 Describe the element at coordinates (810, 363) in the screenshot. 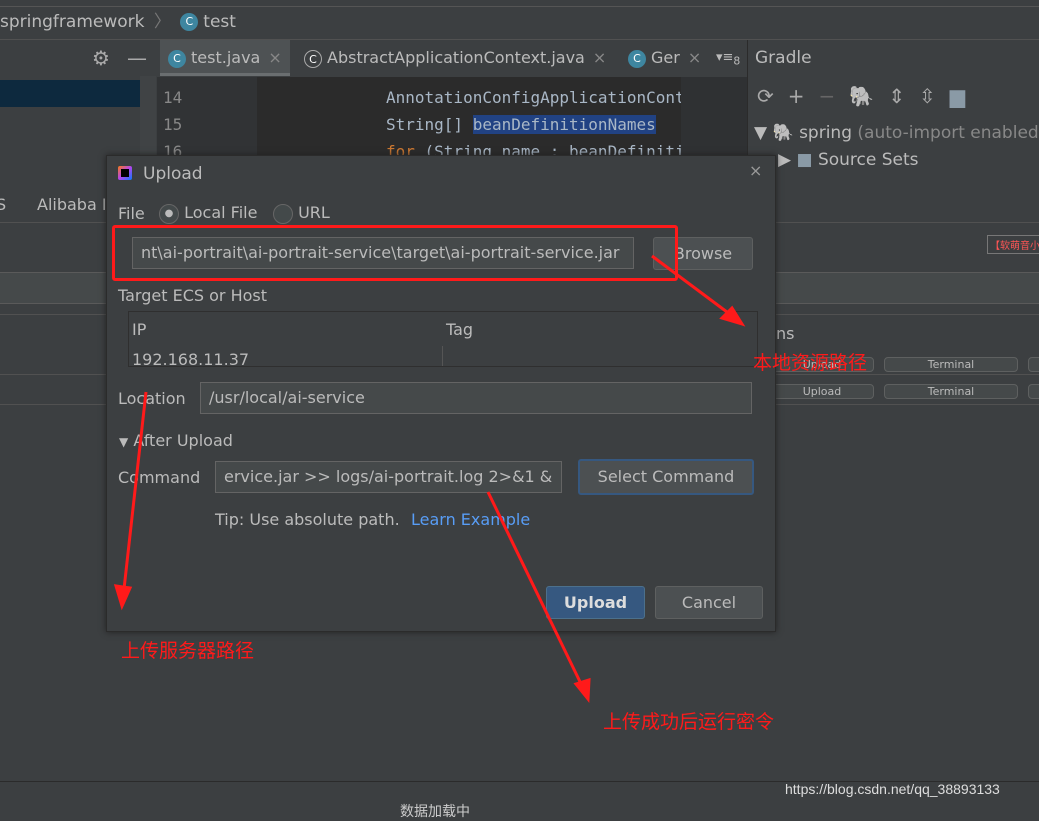

I see `annotation-local-path: 本地资源路径` at that location.